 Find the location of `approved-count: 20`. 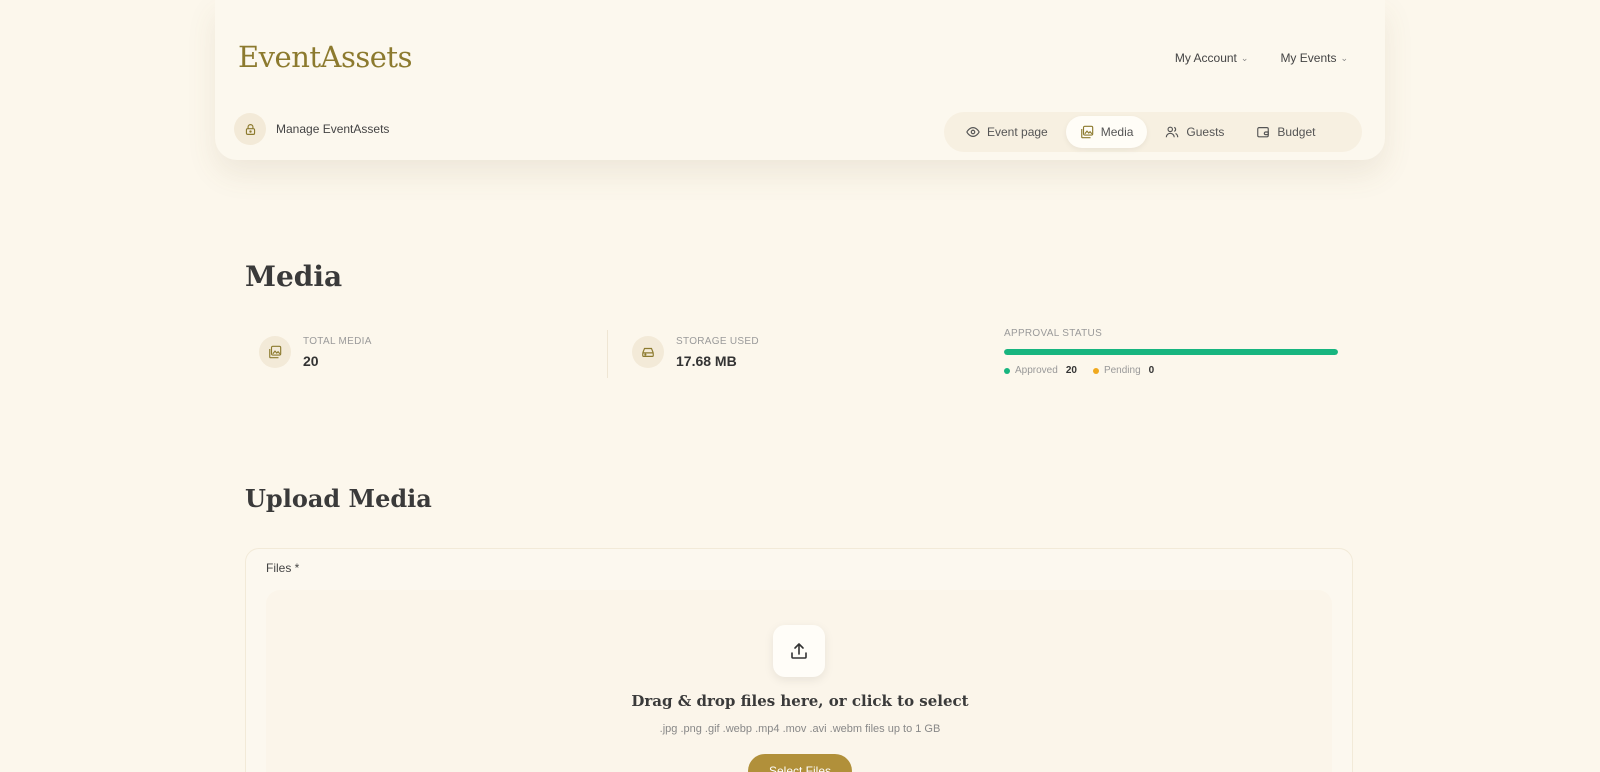

approved-count: 20 is located at coordinates (1071, 370).